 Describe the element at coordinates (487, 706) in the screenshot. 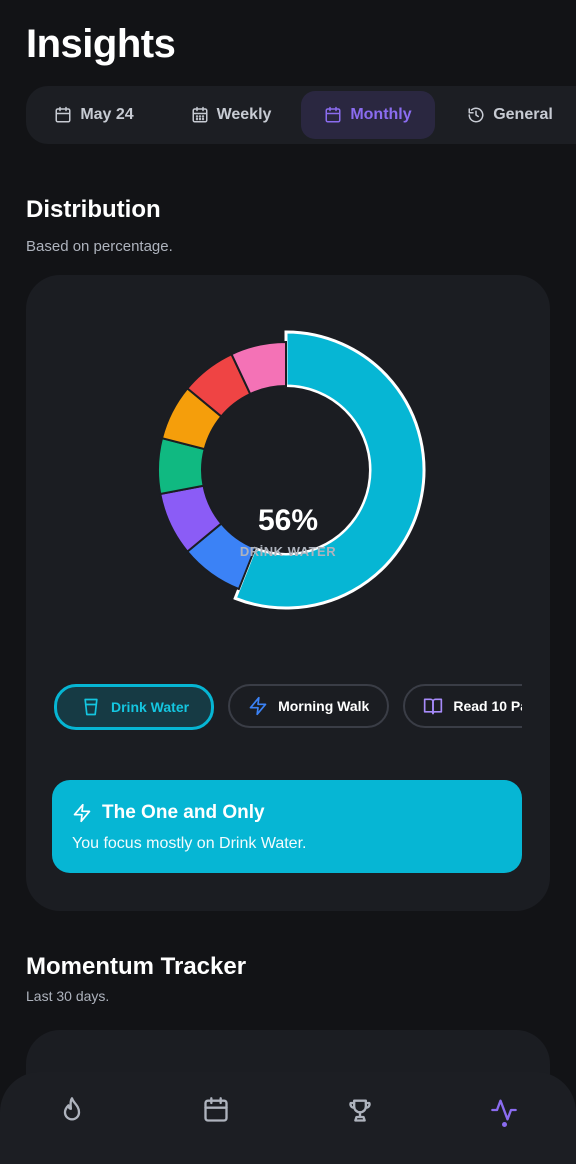

I see `chip-label: Read 10 Pages` at that location.